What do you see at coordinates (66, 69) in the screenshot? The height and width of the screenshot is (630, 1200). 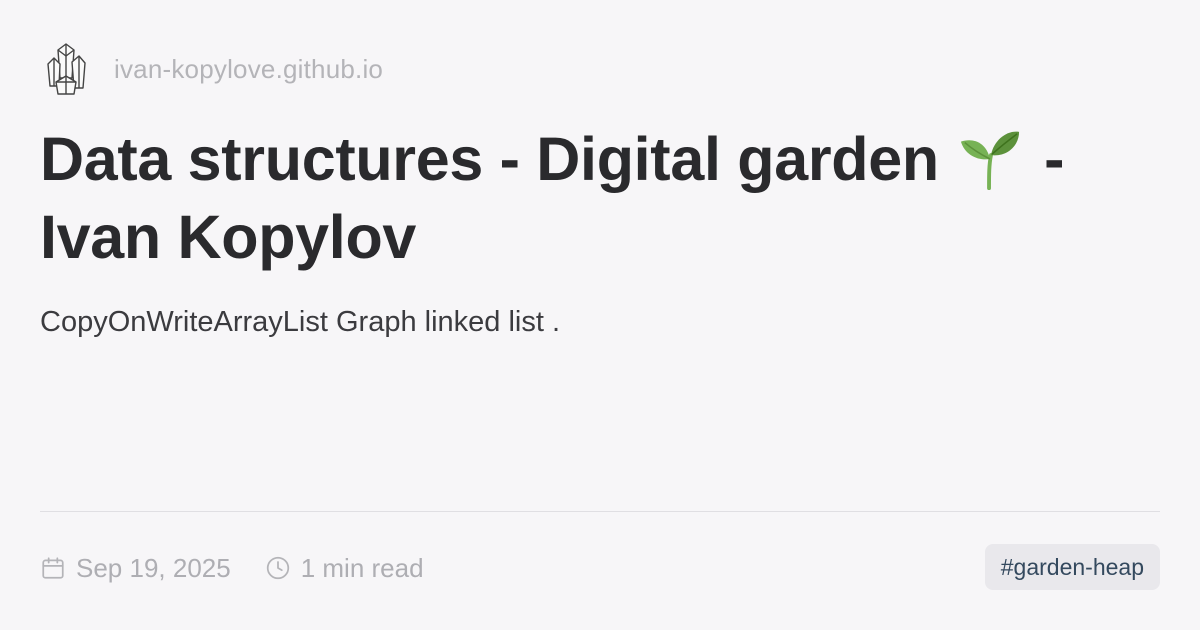 I see `crystal-logo-icon` at bounding box center [66, 69].